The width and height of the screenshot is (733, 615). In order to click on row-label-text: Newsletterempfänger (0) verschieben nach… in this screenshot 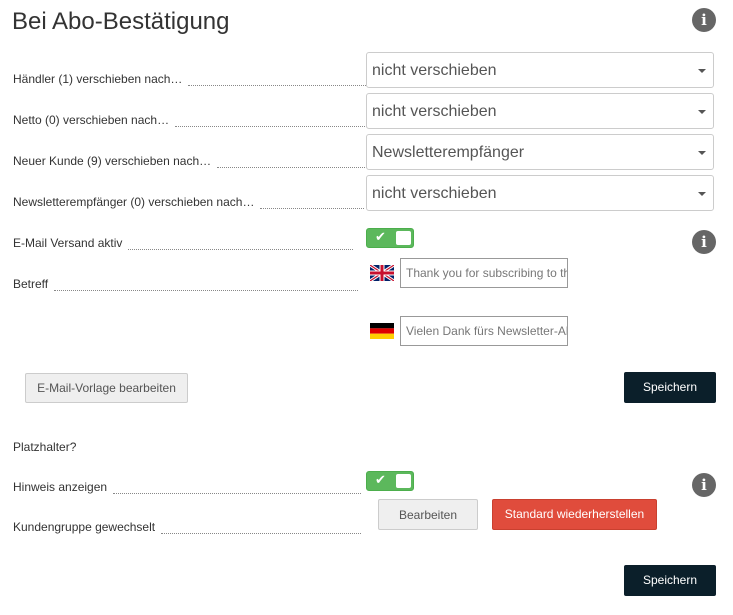, I will do `click(134, 202)`.